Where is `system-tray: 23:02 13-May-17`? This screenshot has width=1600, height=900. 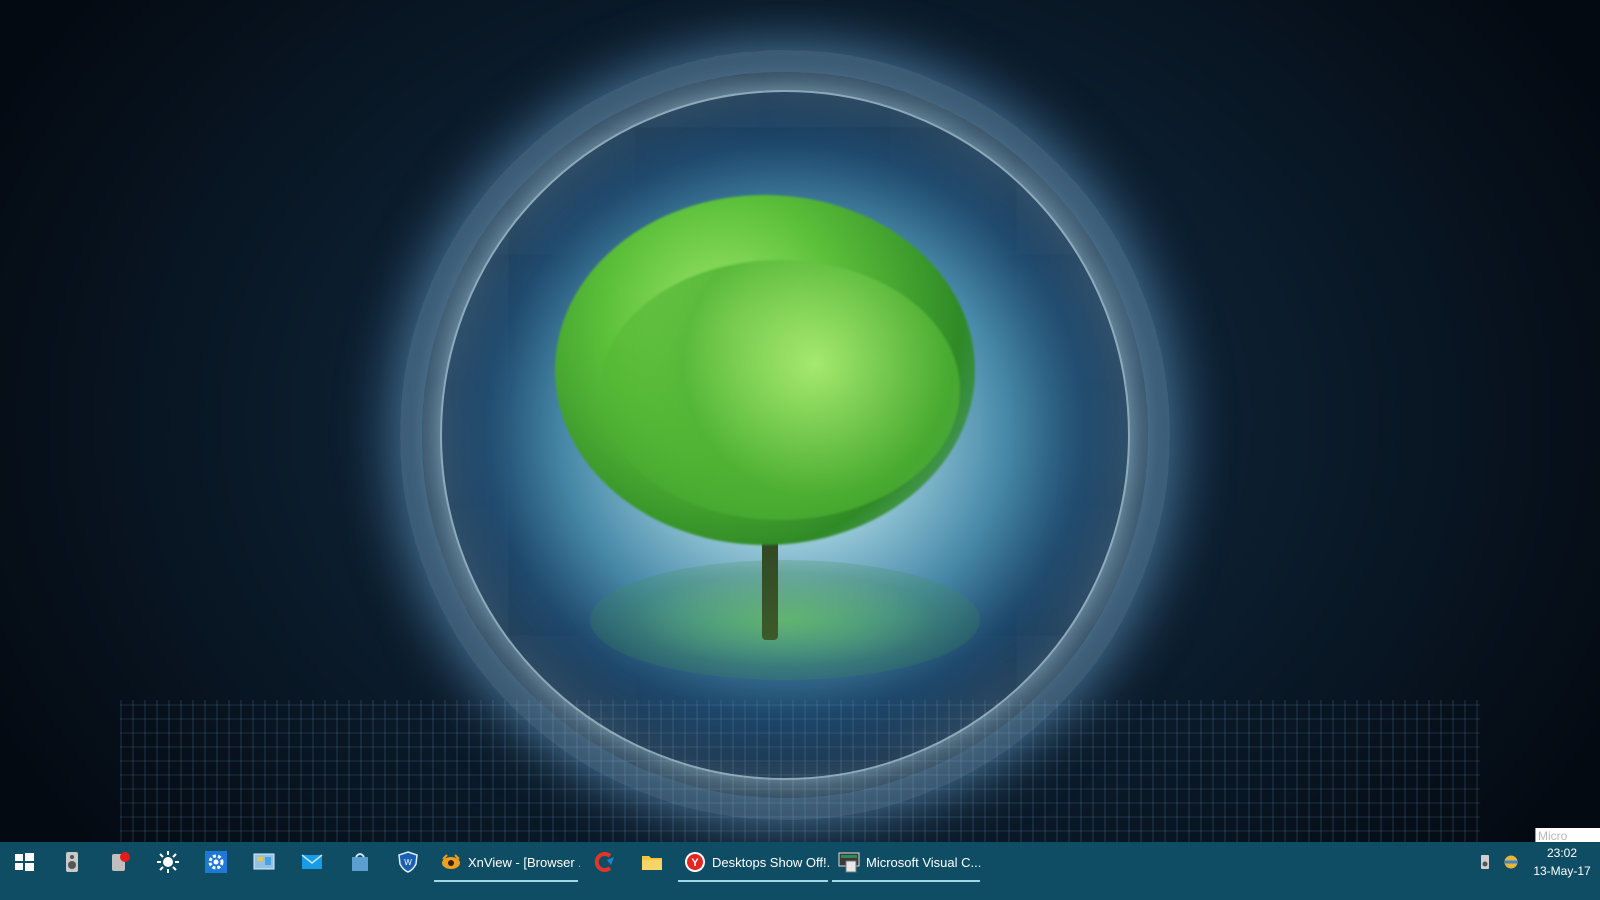 system-tray: 23:02 13-May-17 is located at coordinates (1536, 862).